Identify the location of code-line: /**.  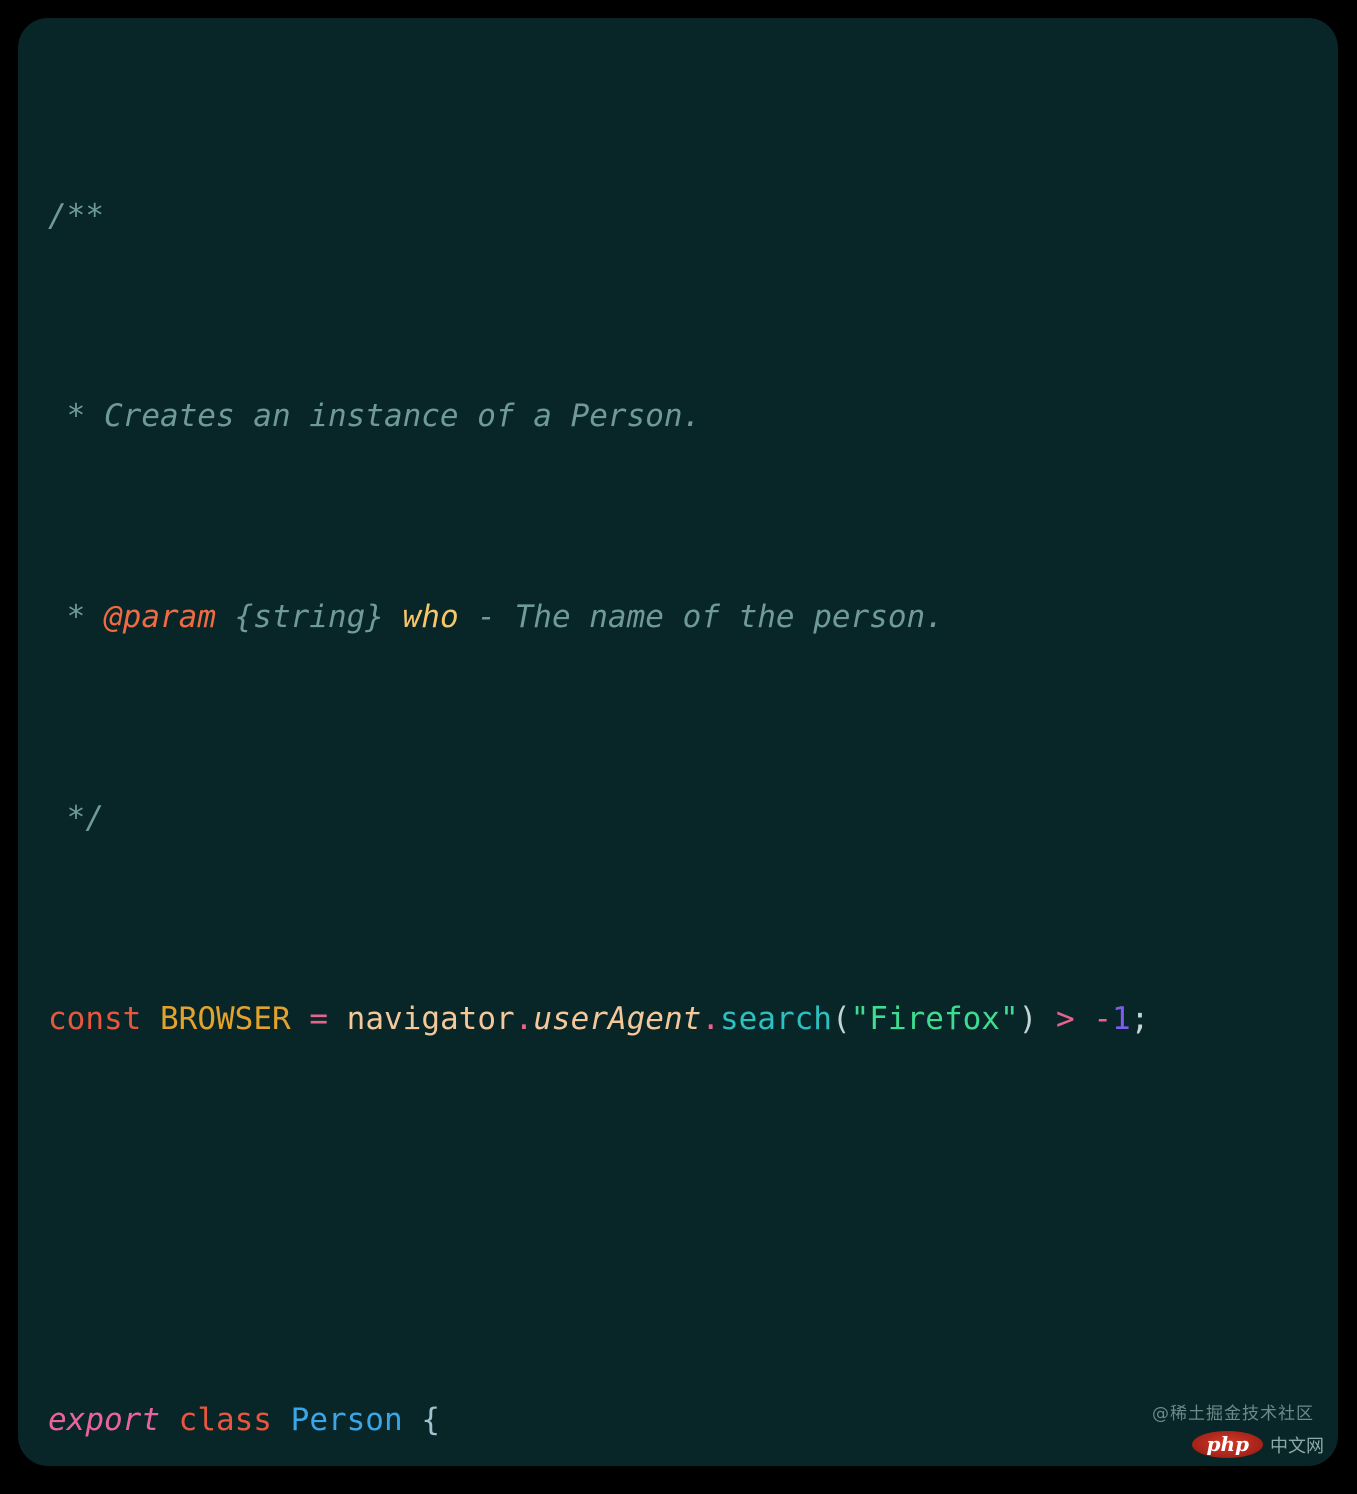
(693, 216).